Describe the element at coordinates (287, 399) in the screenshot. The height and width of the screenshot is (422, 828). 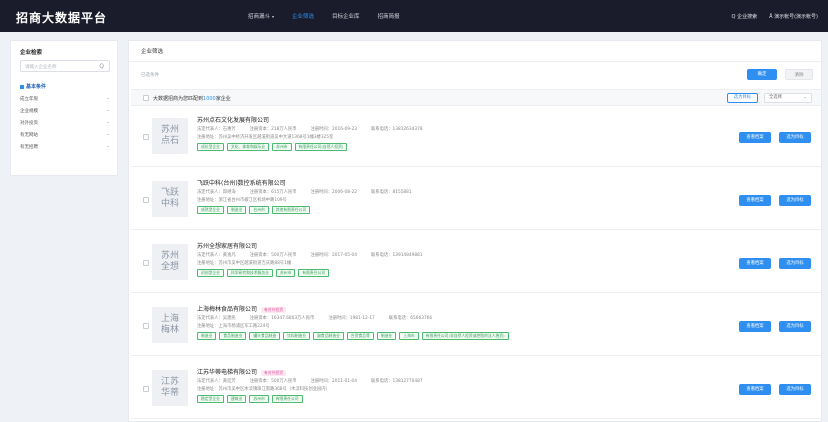
I see `company-tag: 有限责任公司` at that location.